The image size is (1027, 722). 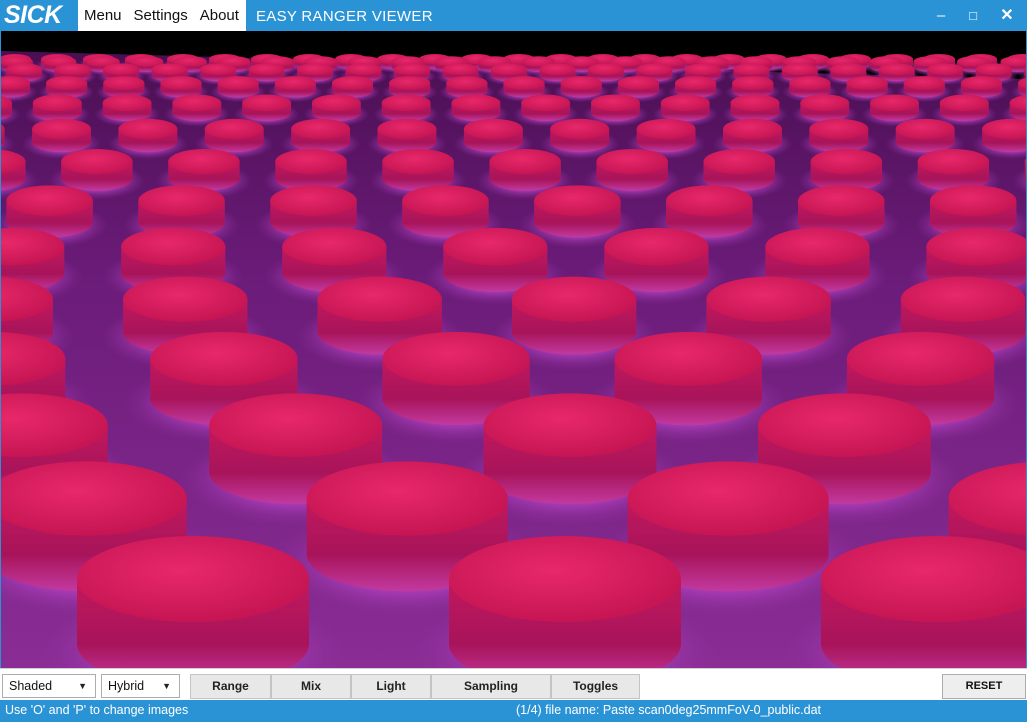 What do you see at coordinates (973, 15) in the screenshot?
I see `maximize-icon: □` at bounding box center [973, 15].